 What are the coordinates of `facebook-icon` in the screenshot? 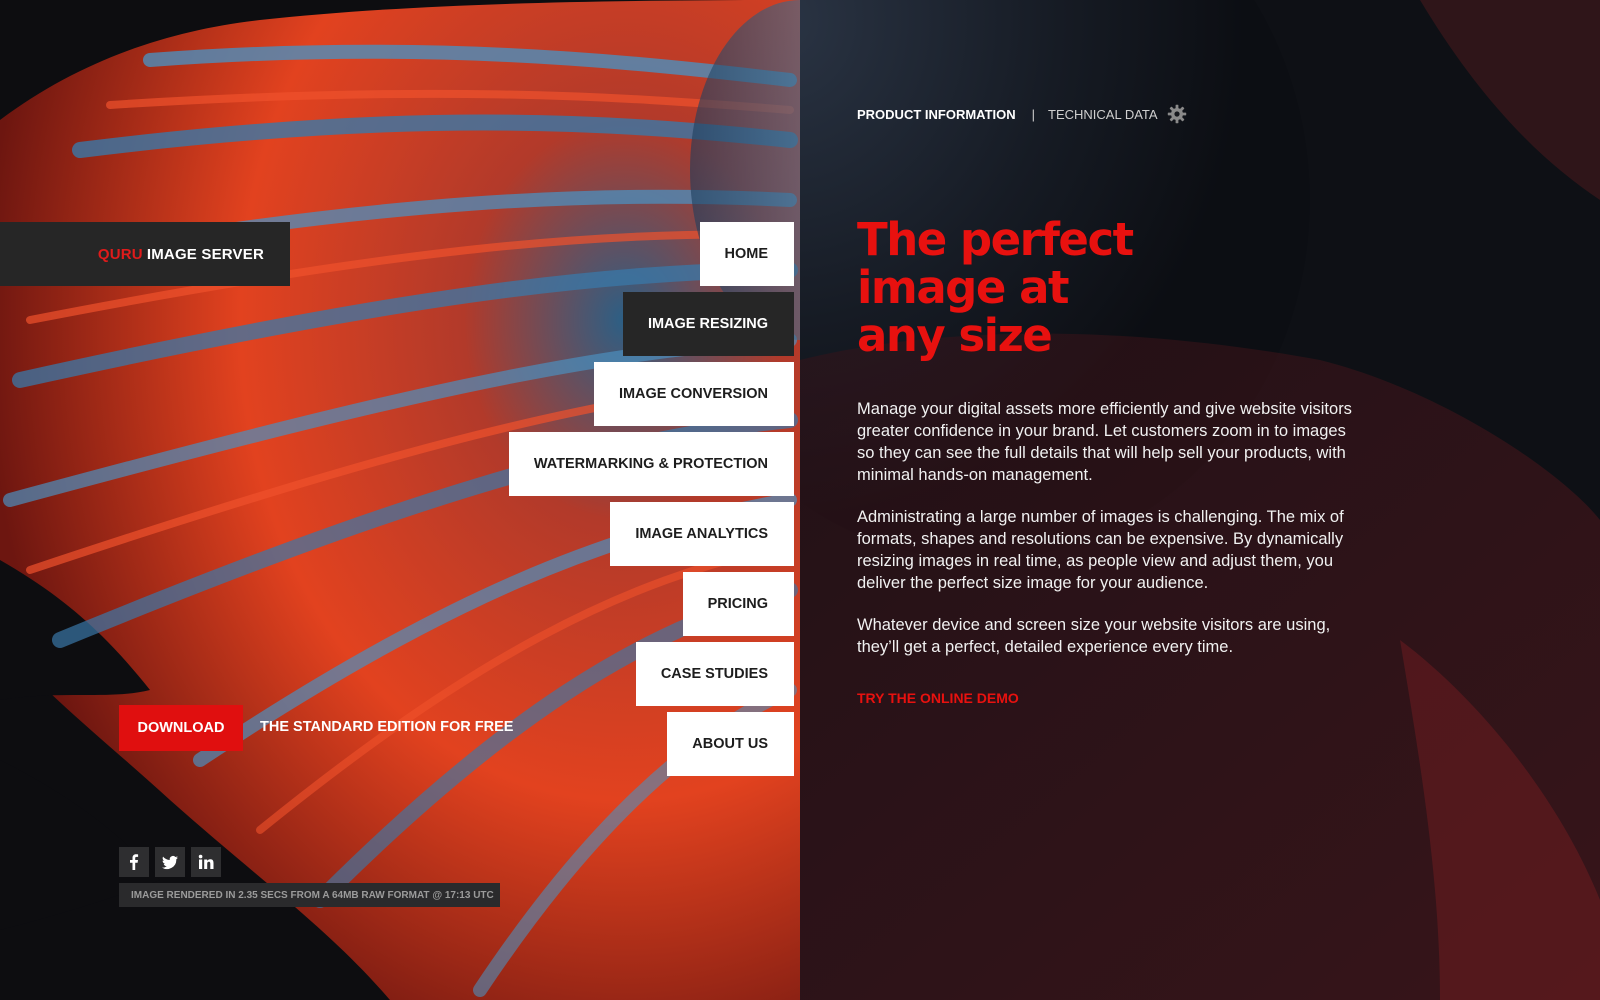 It's located at (134, 862).